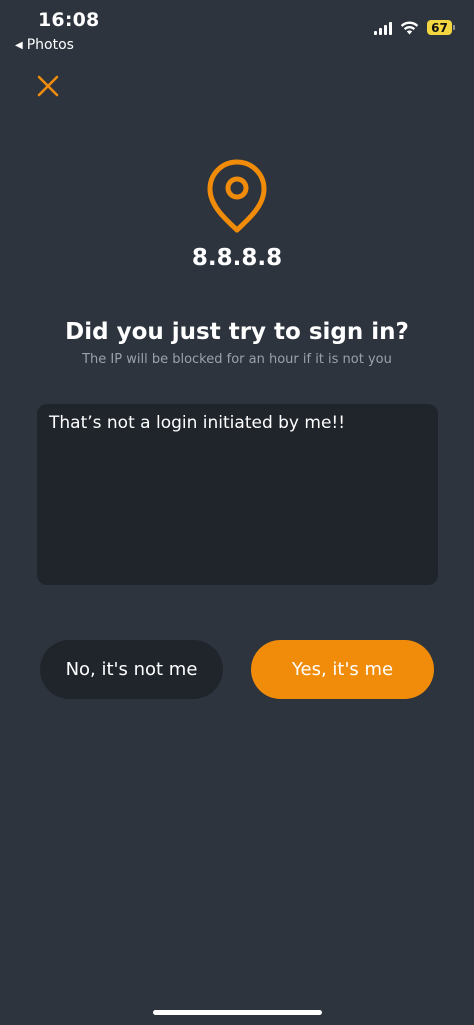 The width and height of the screenshot is (474, 1025). What do you see at coordinates (237, 1012) in the screenshot?
I see `home-indicator` at bounding box center [237, 1012].